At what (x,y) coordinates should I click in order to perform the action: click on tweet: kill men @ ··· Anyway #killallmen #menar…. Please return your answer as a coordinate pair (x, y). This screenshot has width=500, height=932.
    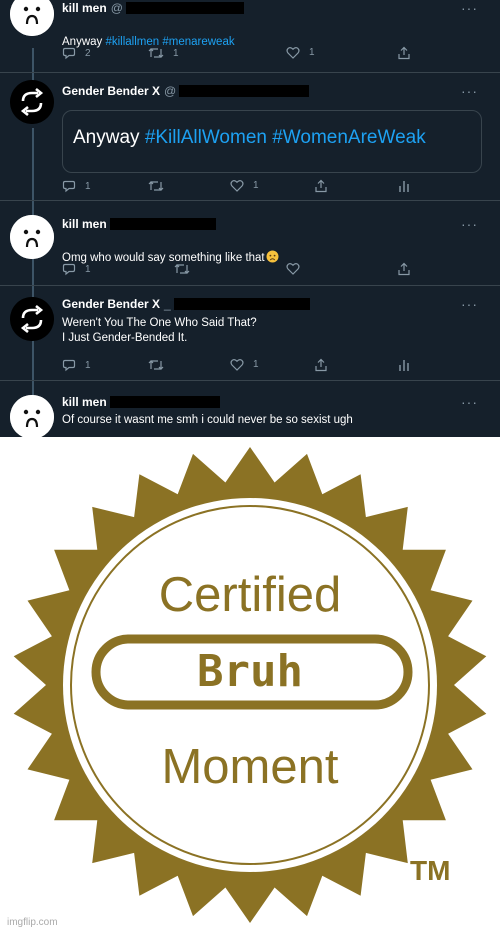
    Looking at the image, I should click on (250, 36).